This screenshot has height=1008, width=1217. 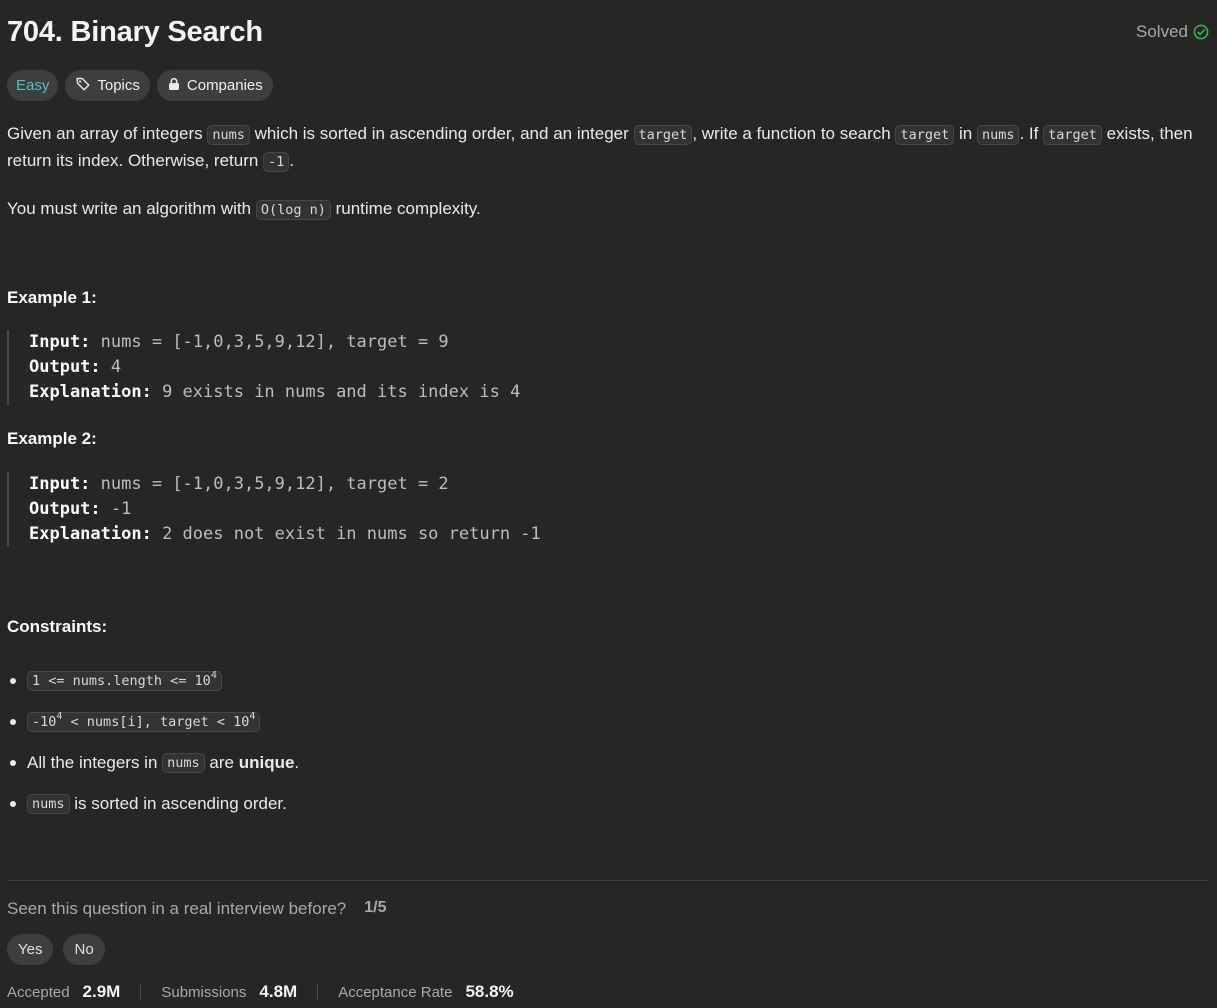 What do you see at coordinates (608, 880) in the screenshot?
I see `divider` at bounding box center [608, 880].